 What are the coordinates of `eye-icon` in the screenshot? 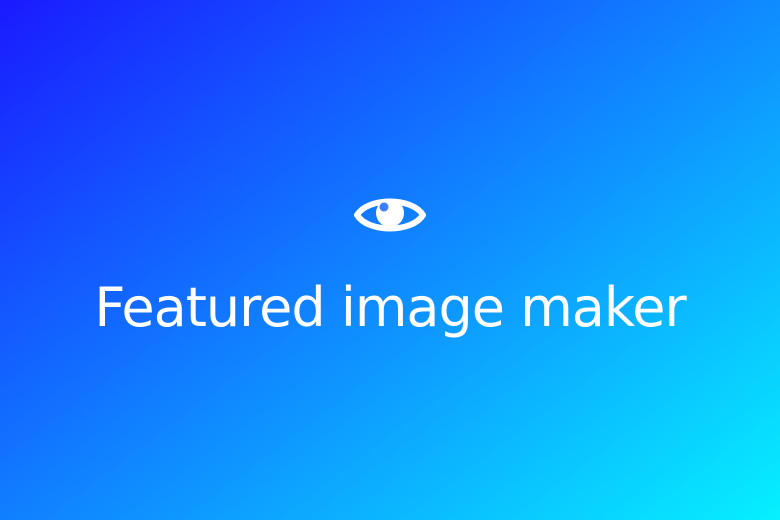 It's located at (390, 215).